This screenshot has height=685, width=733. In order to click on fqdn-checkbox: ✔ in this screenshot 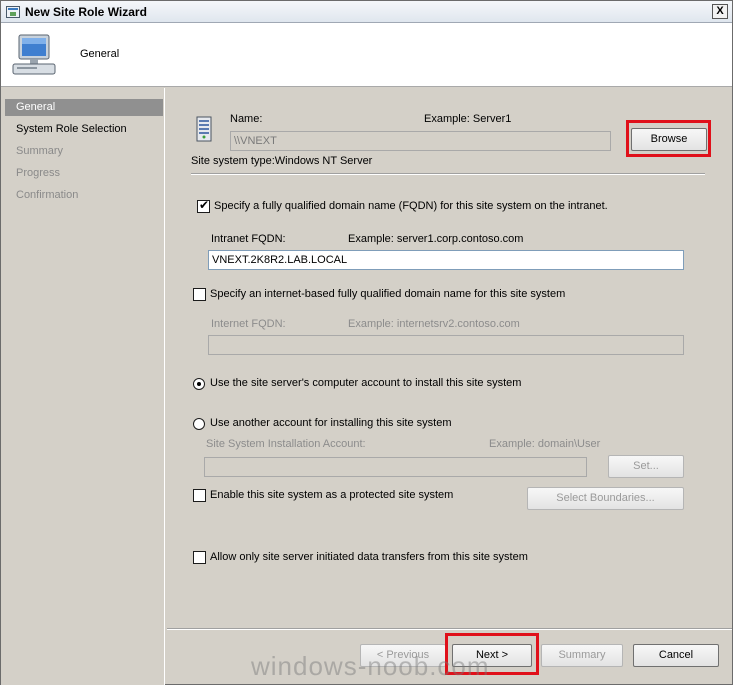, I will do `click(203, 205)`.